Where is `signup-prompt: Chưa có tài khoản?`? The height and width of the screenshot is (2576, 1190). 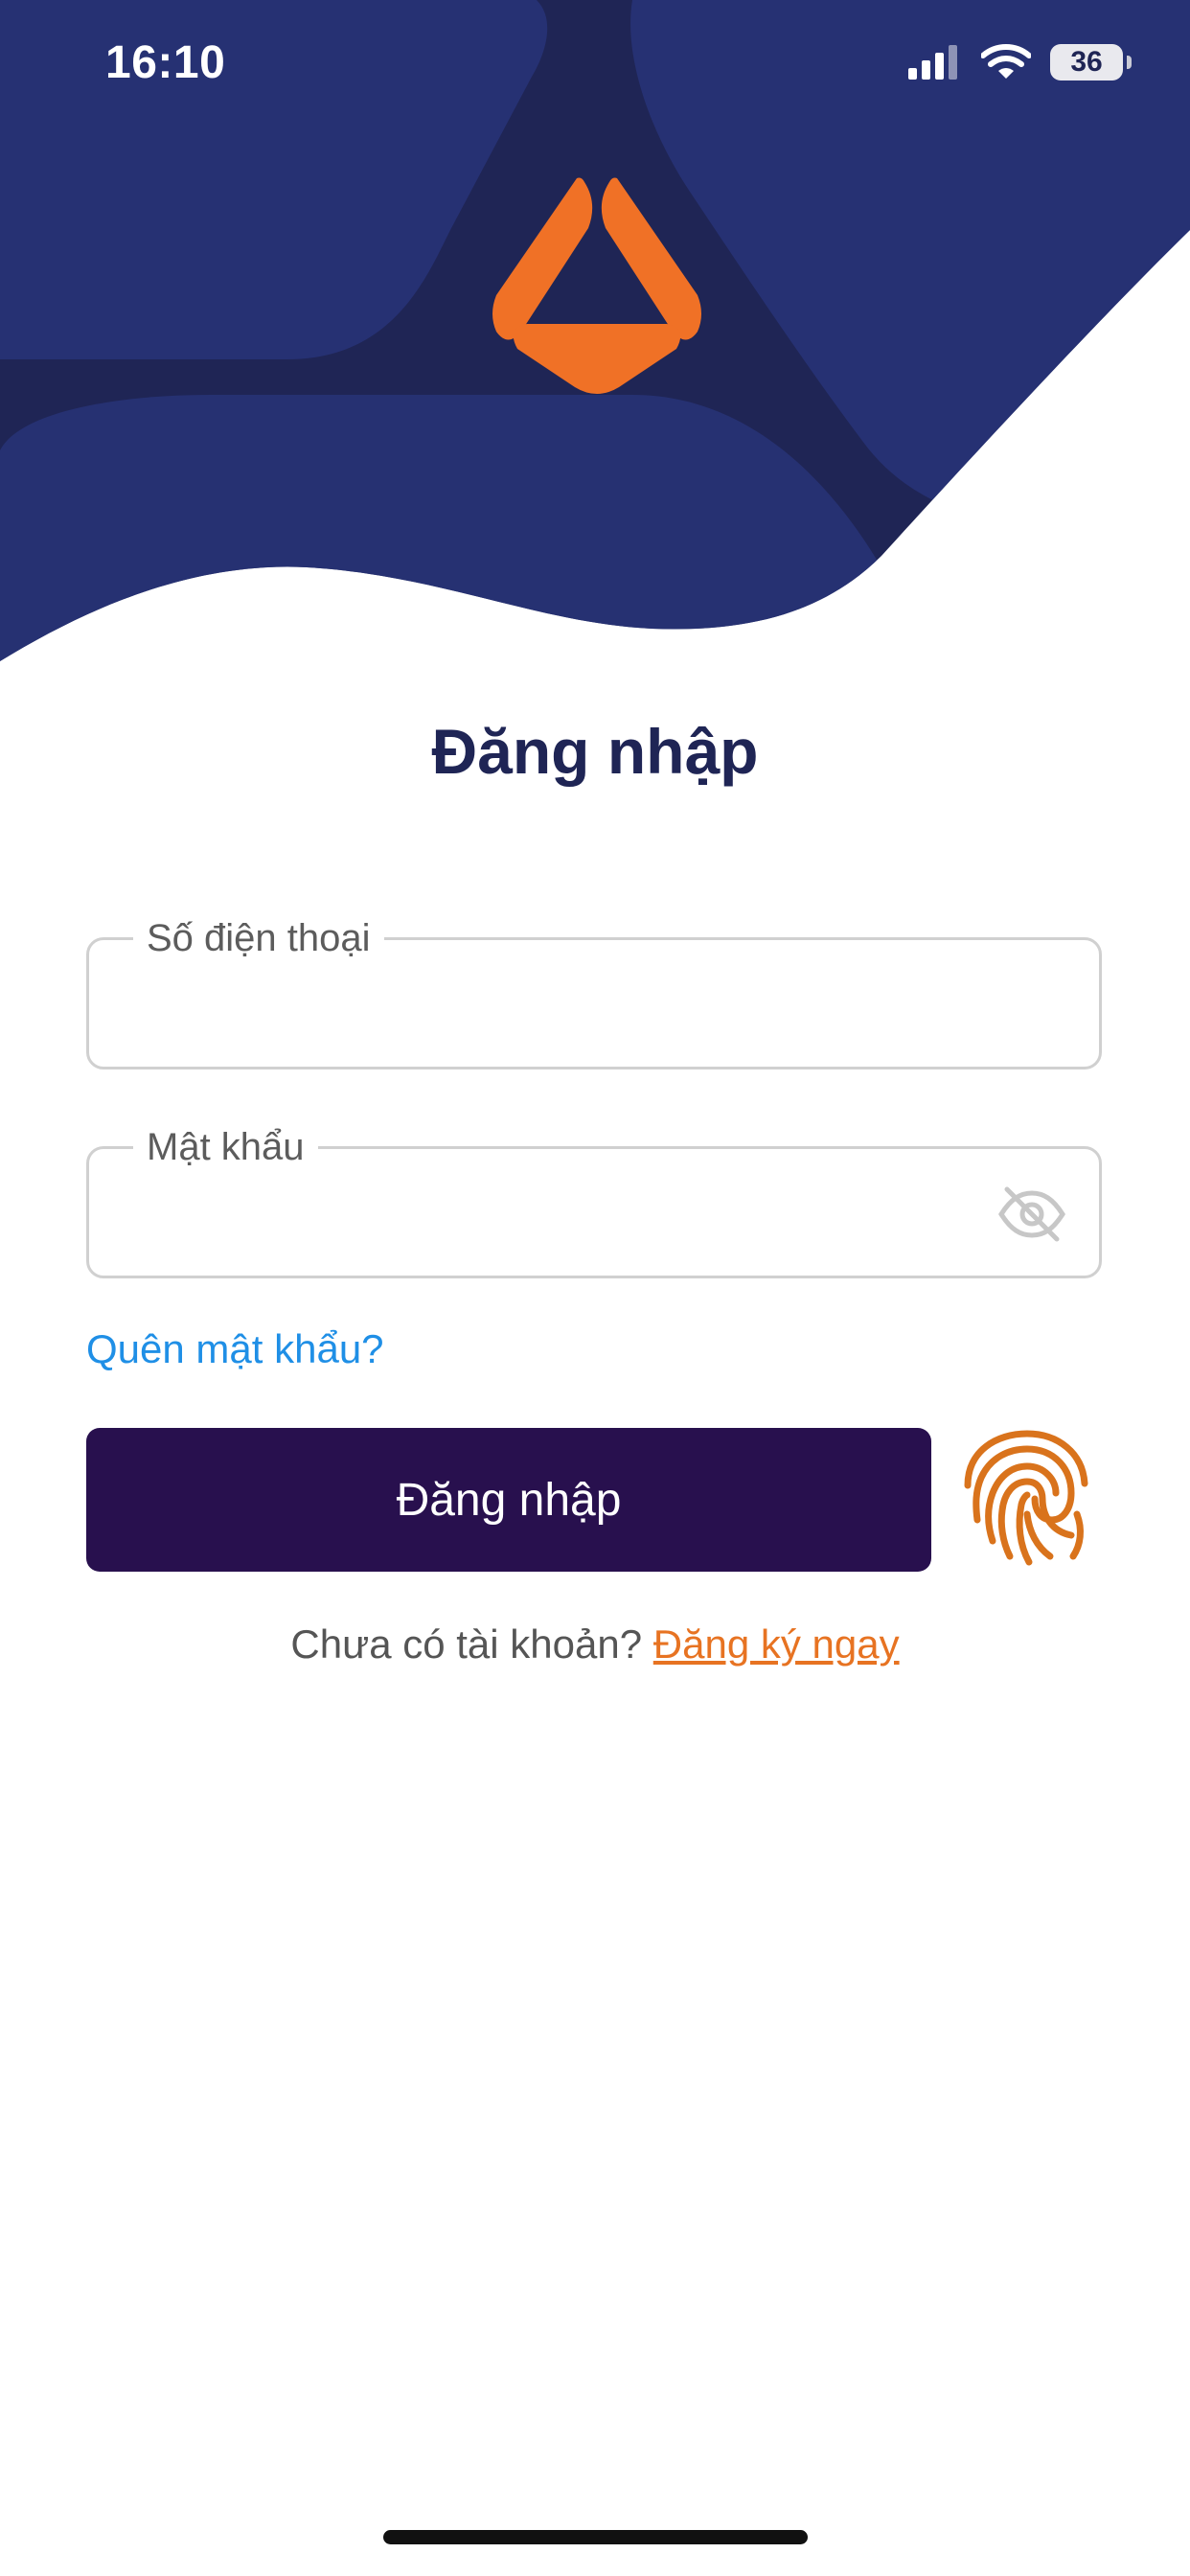
signup-prompt: Chưa có tài khoản? is located at coordinates (467, 1644).